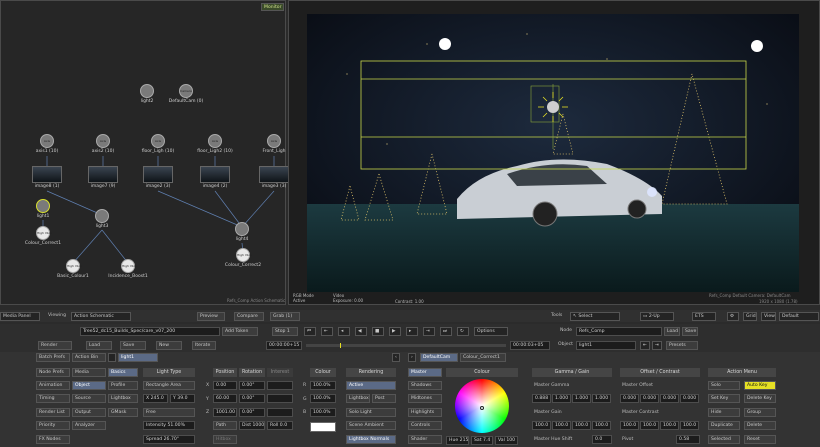 This screenshot has width=820, height=447. I want to click on light-y-field: Y 39.0, so click(182, 398).